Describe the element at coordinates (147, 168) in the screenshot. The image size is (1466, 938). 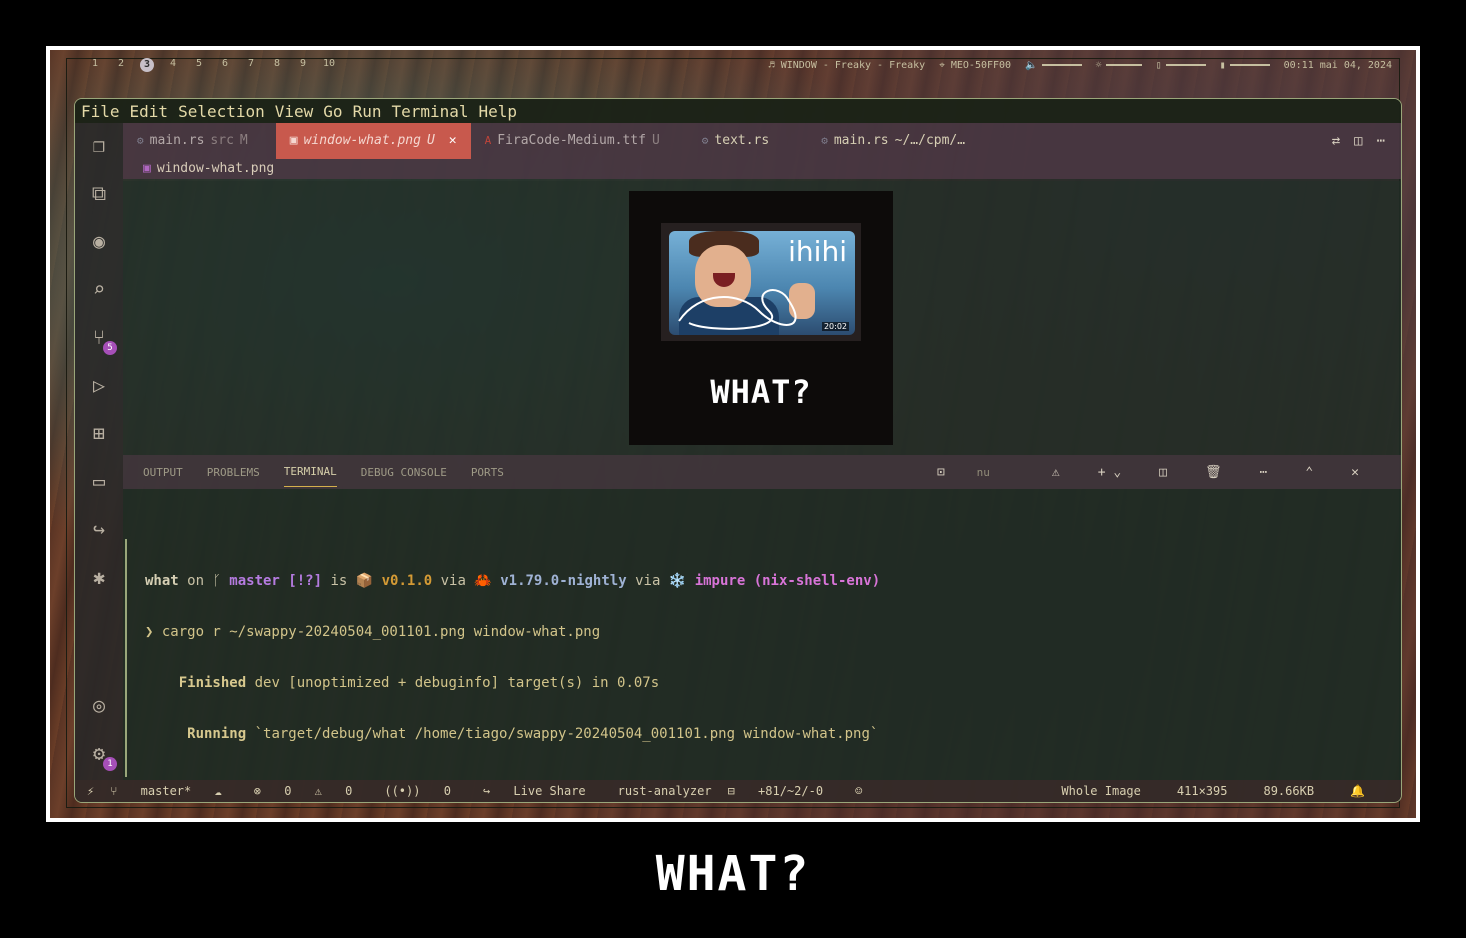
I see `image-icon: ▣` at that location.